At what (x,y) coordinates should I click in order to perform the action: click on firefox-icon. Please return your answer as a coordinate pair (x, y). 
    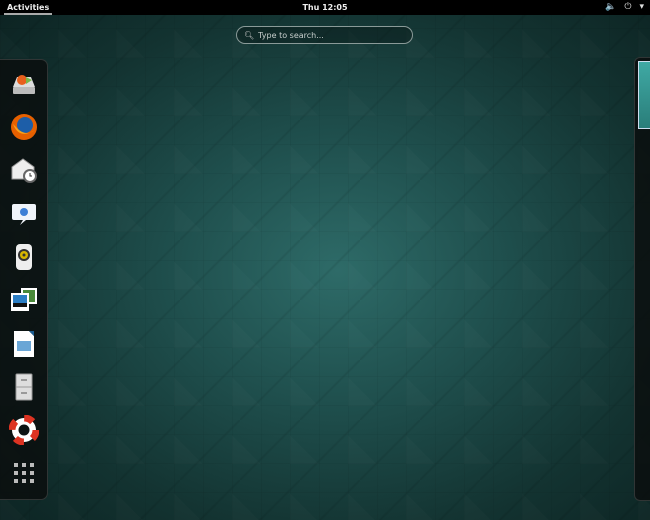
    Looking at the image, I should click on (23, 127).